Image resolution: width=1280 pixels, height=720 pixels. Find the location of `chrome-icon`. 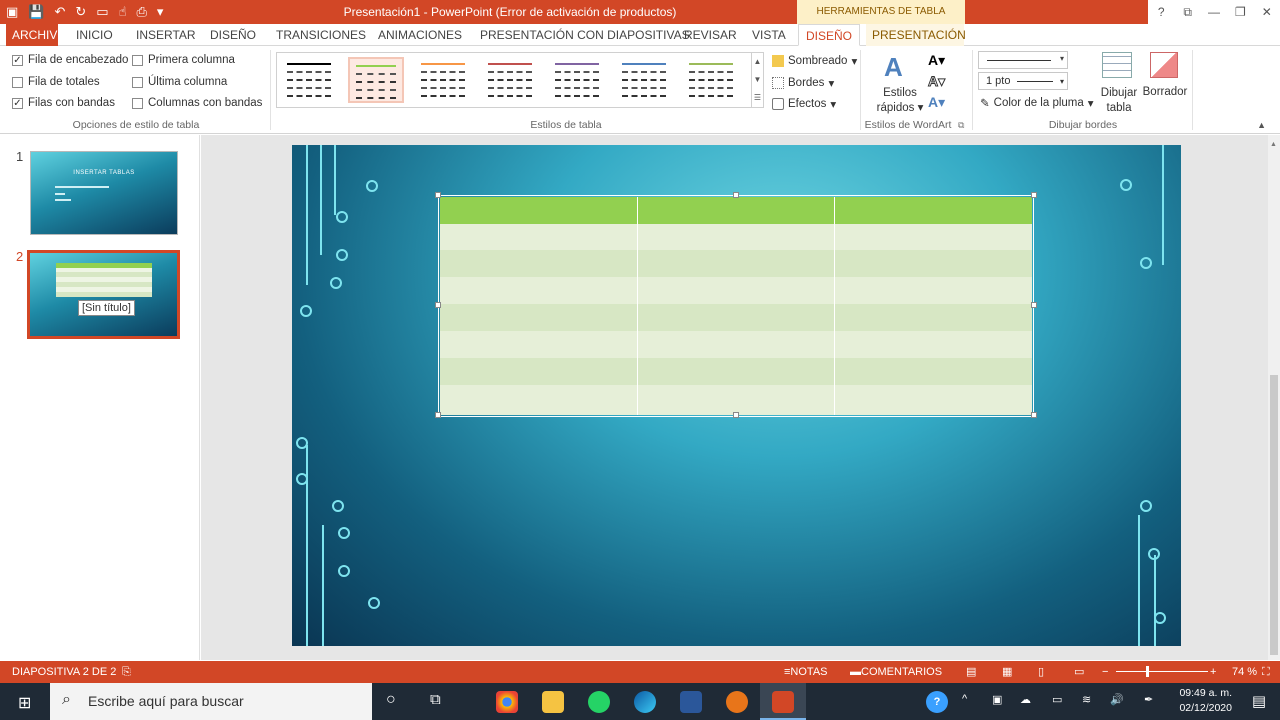

chrome-icon is located at coordinates (507, 702).